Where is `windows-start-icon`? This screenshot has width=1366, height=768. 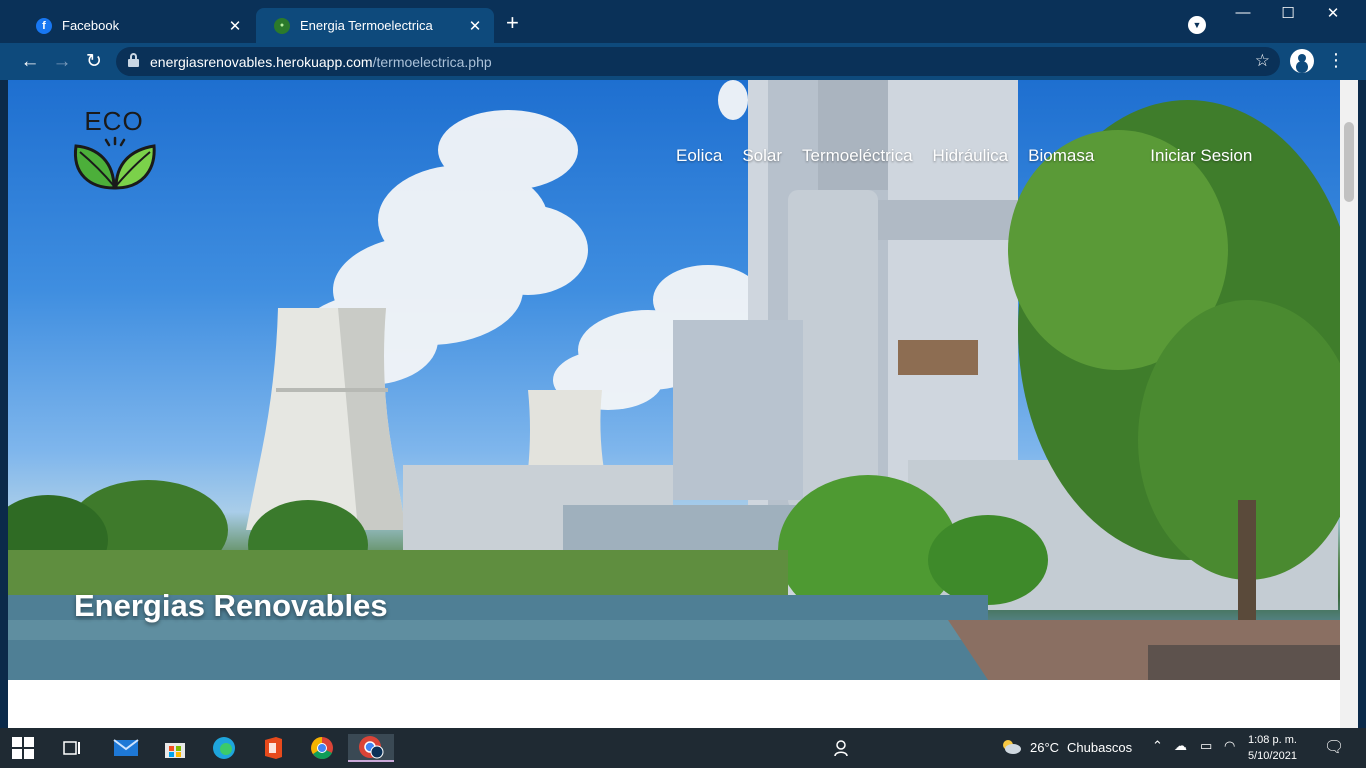
windows-start-icon is located at coordinates (23, 748).